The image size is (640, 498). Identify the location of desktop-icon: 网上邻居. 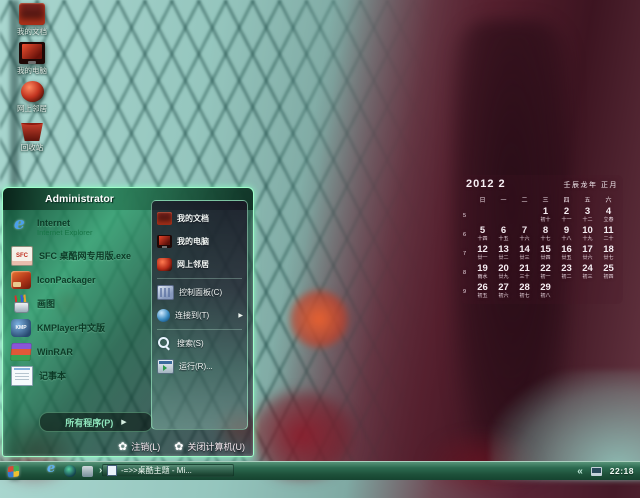
(32, 97).